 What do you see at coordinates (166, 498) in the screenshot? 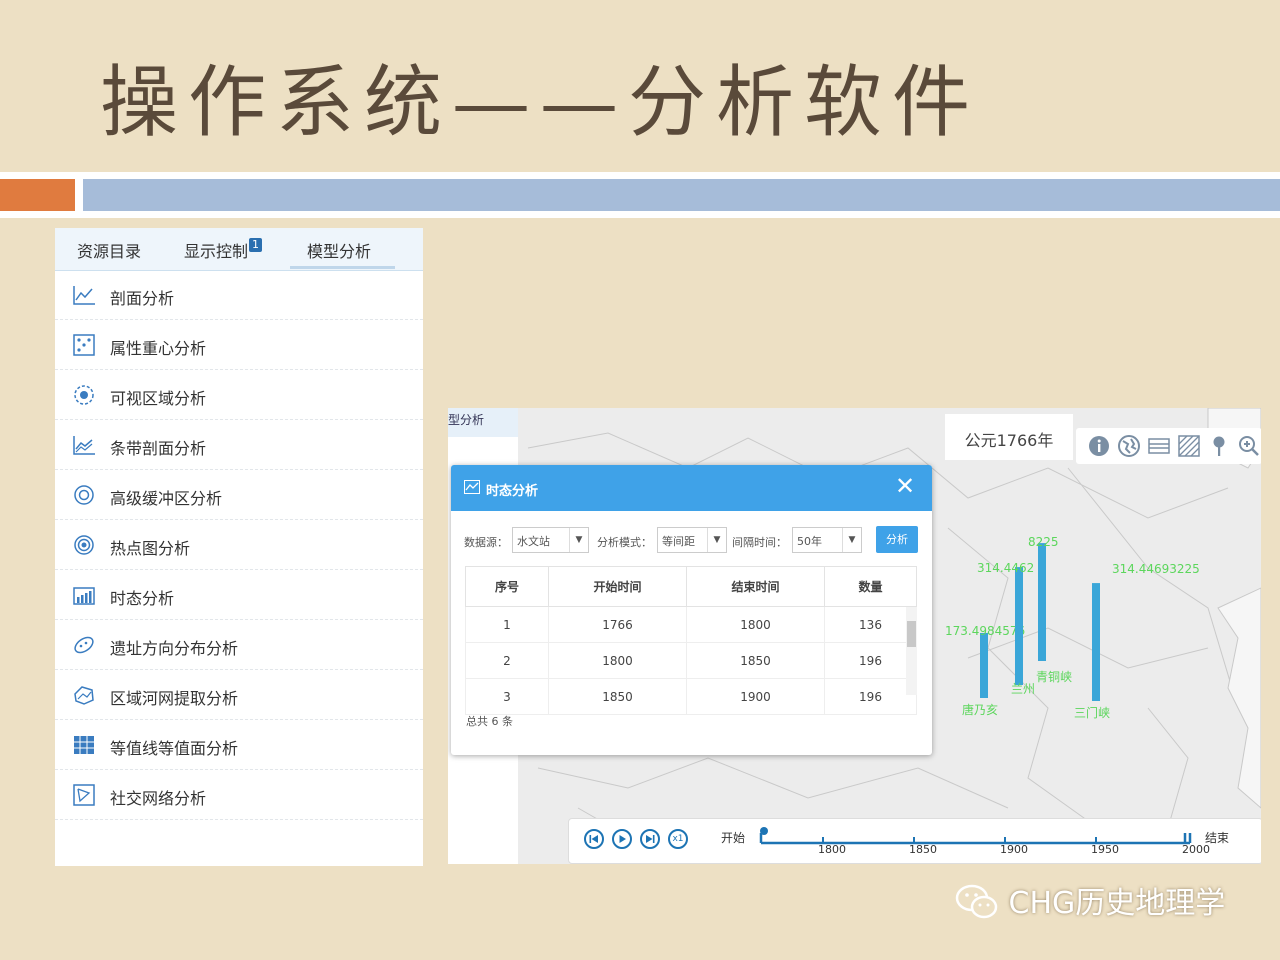
I see `menu-item-label: 高级缓冲区分析` at bounding box center [166, 498].